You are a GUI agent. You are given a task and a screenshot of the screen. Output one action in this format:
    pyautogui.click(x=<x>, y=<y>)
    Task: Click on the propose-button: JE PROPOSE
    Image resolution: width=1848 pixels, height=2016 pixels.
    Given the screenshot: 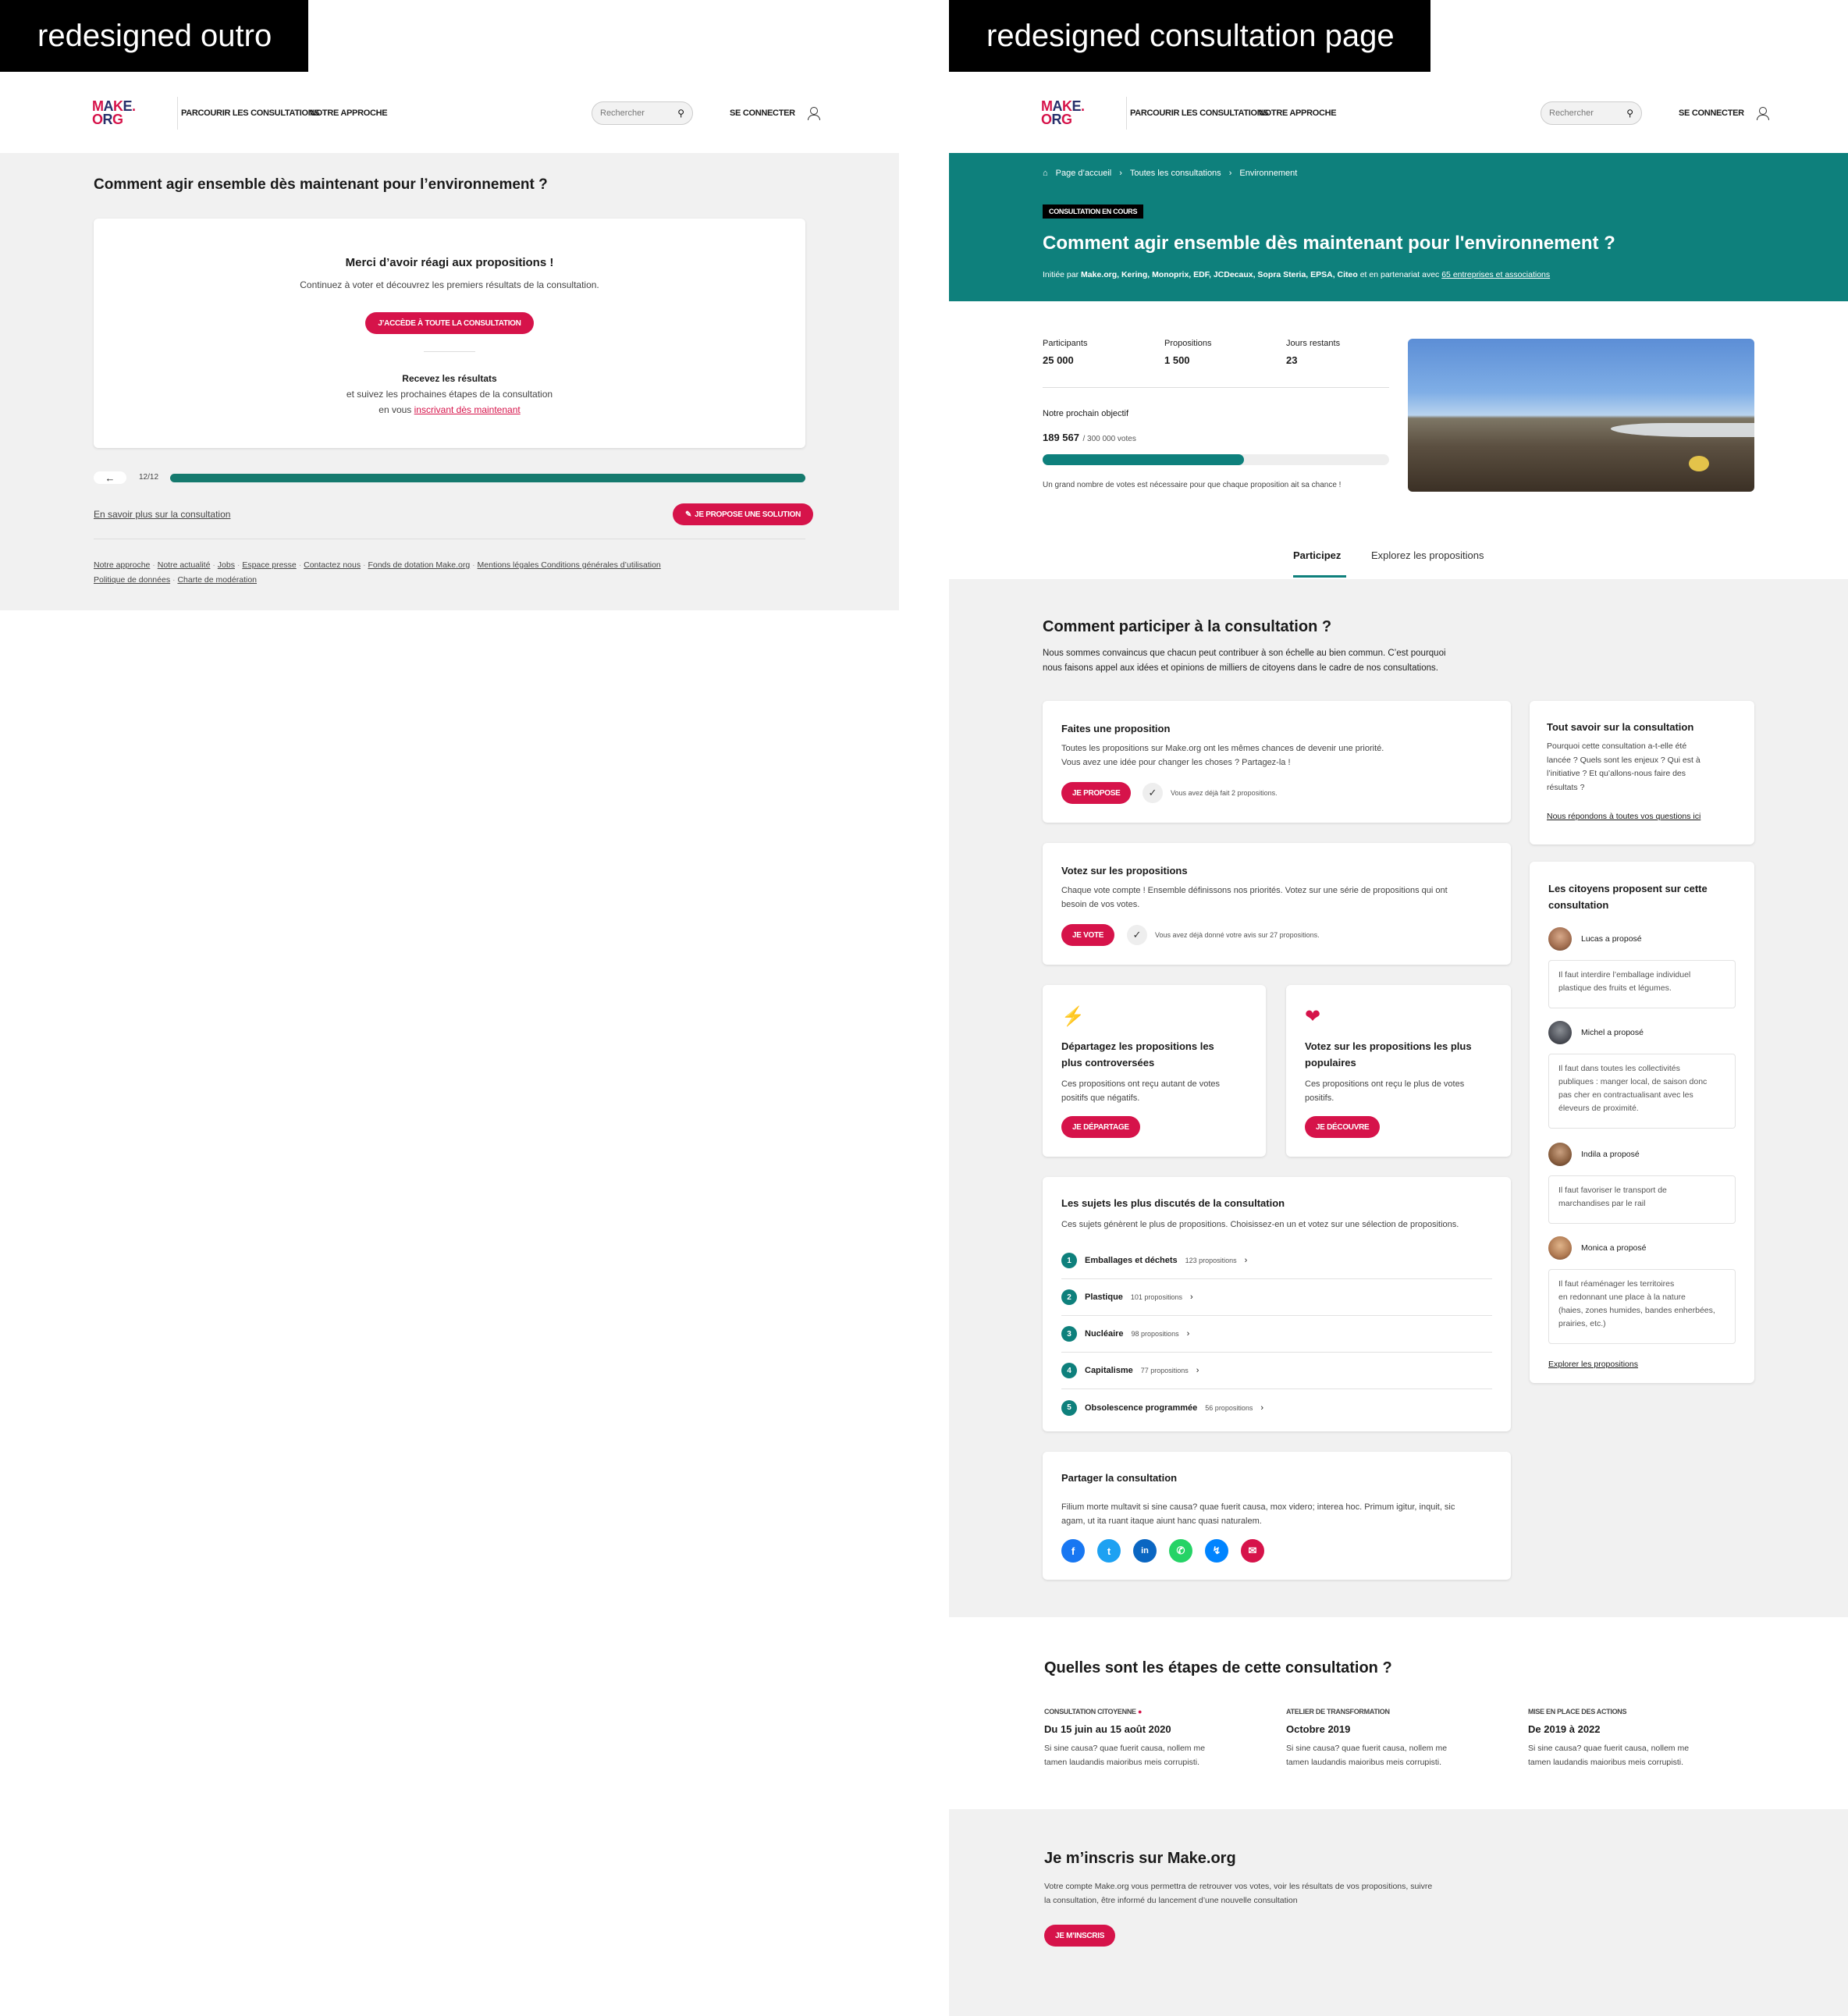 What is the action you would take?
    pyautogui.click(x=1096, y=793)
    